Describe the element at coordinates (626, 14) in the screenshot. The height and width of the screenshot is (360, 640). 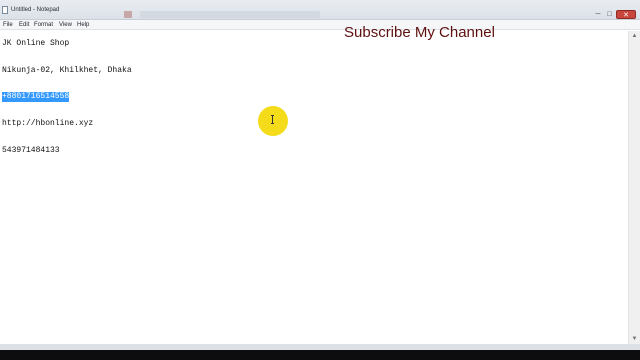
I see `close-button: ✕` at that location.